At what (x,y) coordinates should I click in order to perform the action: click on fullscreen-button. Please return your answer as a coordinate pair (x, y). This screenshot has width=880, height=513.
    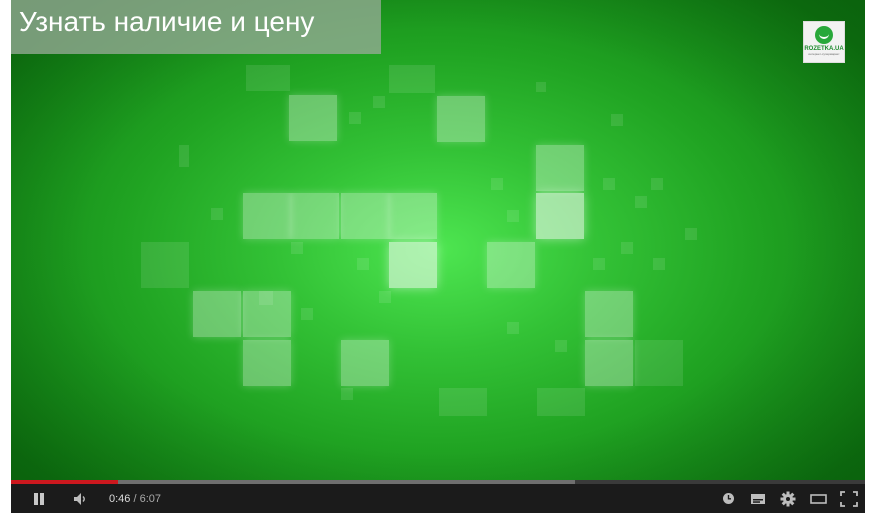
    Looking at the image, I should click on (849, 499).